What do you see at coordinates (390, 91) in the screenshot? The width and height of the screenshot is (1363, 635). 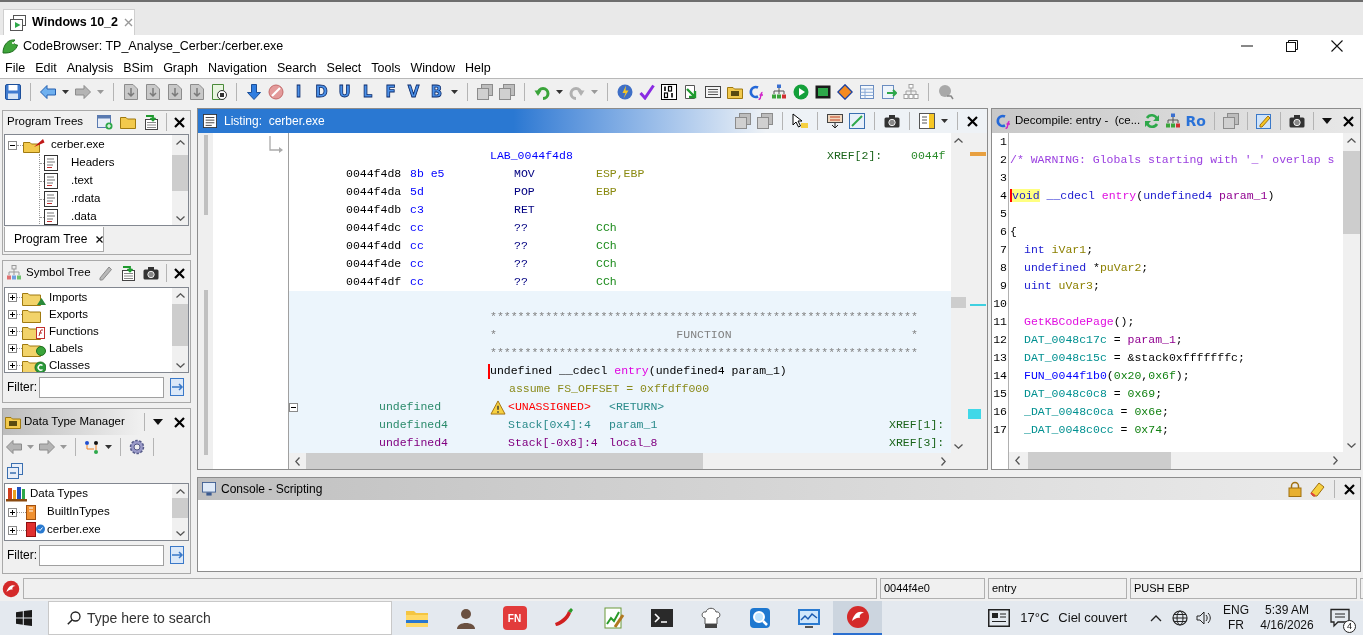 I see `toolbar-button: F` at bounding box center [390, 91].